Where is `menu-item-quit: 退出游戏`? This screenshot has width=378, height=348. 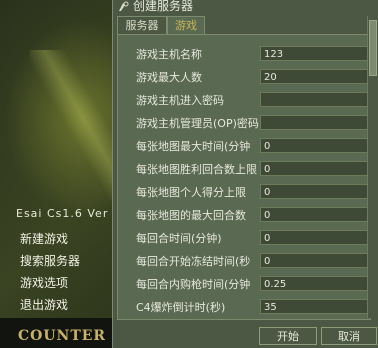
menu-item-quit: 退出游戏 is located at coordinates (50, 305).